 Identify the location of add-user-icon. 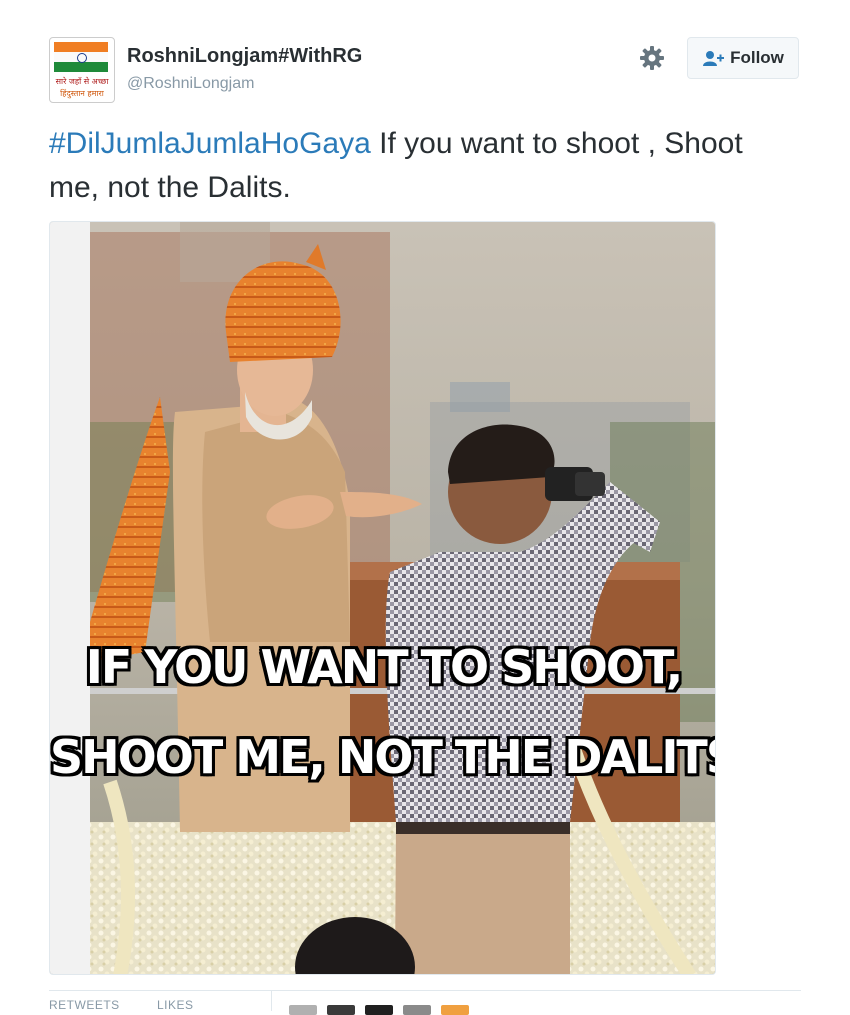
(714, 58).